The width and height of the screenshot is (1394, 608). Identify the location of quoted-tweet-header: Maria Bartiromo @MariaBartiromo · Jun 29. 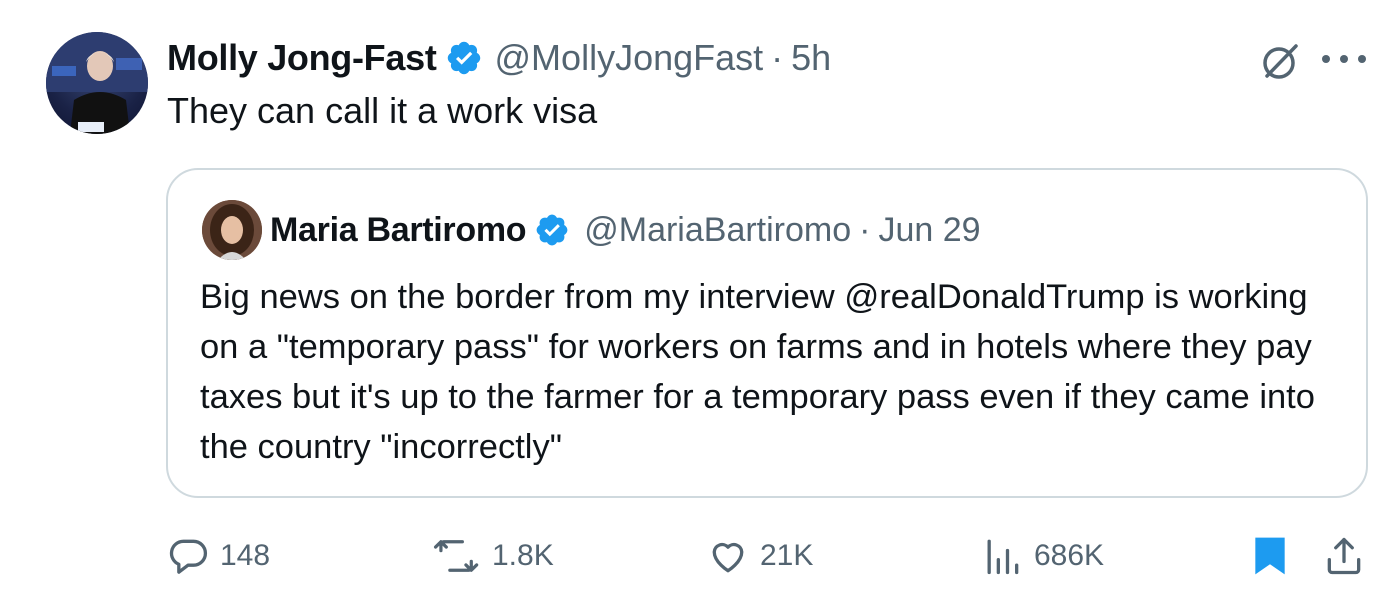
(625, 230).